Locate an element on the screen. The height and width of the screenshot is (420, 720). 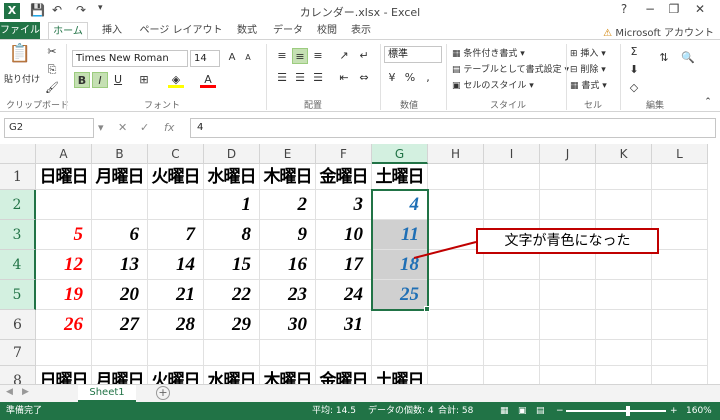
tab-insert: 挿入 is located at coordinates (112, 31).